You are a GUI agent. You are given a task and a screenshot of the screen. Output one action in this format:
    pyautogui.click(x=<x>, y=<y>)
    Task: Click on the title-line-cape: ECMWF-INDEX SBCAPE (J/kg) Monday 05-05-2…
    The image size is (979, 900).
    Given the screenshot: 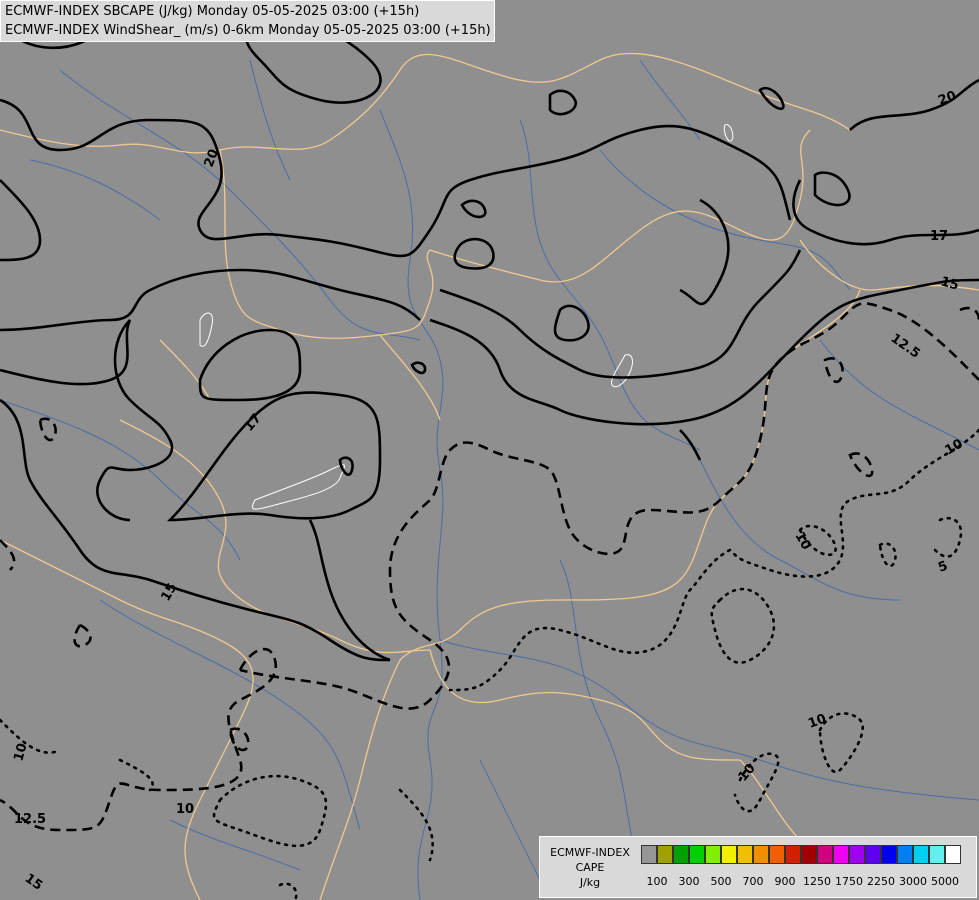 What is the action you would take?
    pyautogui.click(x=212, y=11)
    